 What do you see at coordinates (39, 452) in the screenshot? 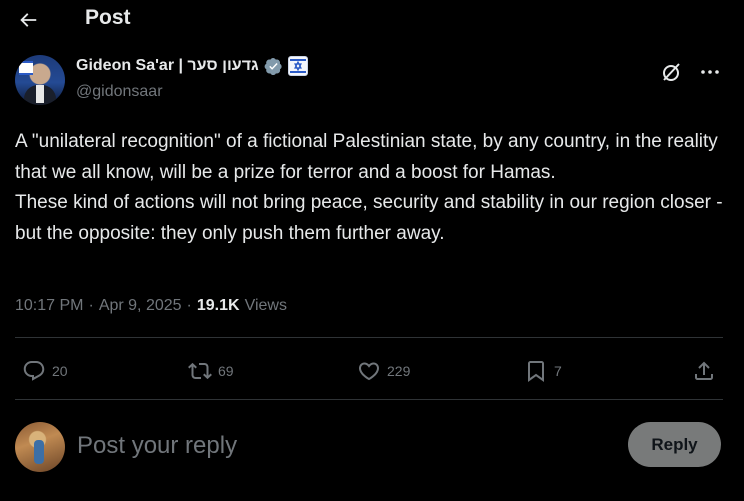
I see `avatar-figure` at bounding box center [39, 452].